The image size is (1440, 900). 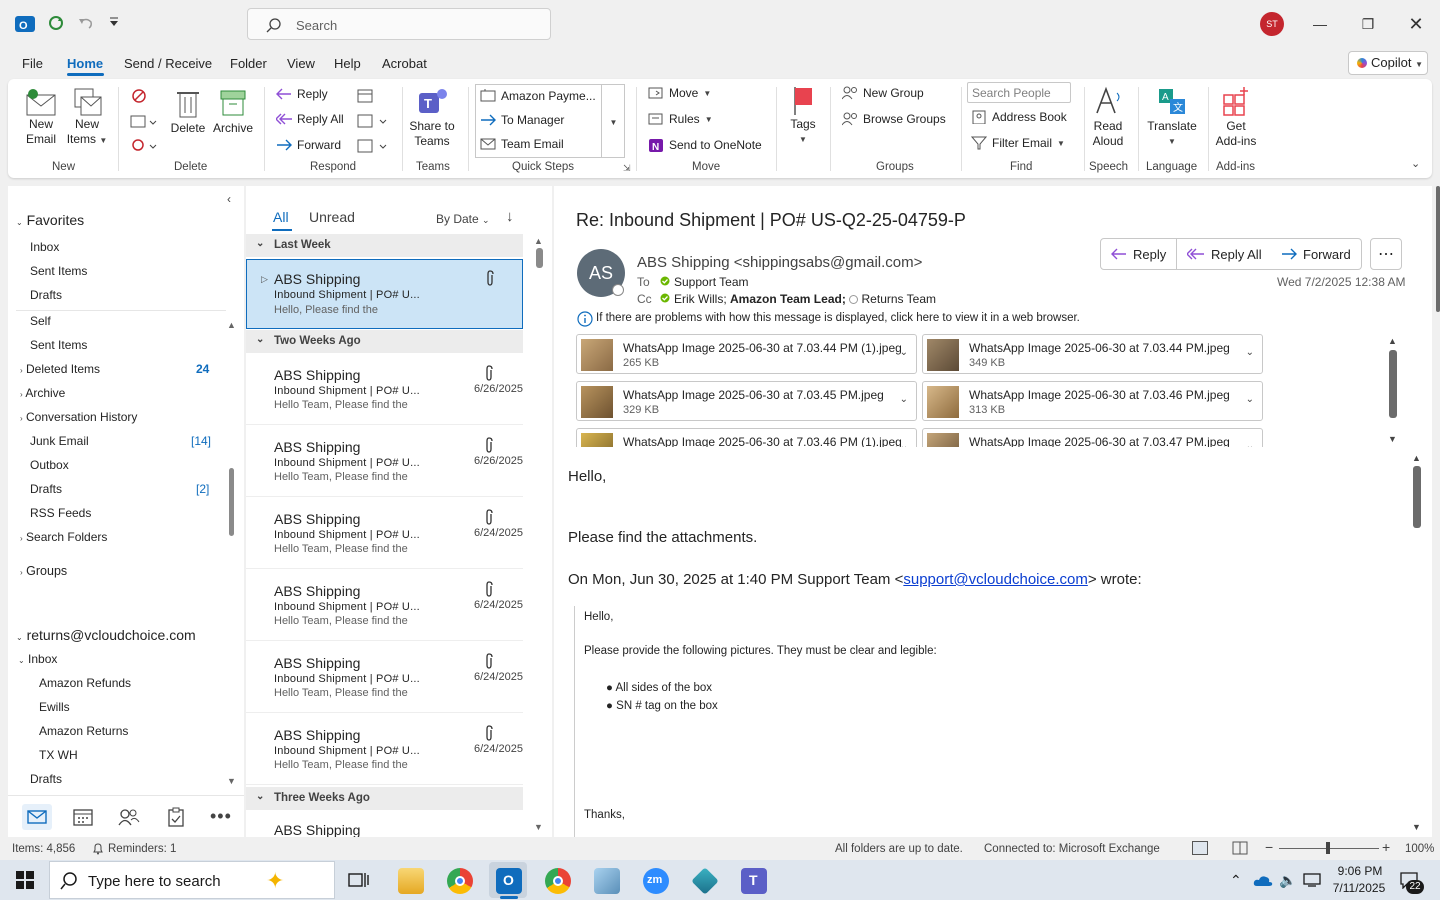 I want to click on folder-fav-drafts: Drafts, so click(x=46, y=295).